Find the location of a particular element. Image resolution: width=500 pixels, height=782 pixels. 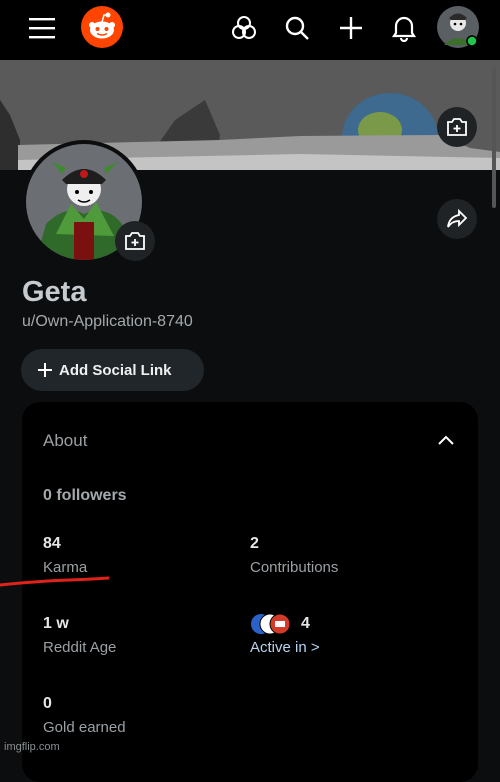

active-in-avatars is located at coordinates (272, 624).